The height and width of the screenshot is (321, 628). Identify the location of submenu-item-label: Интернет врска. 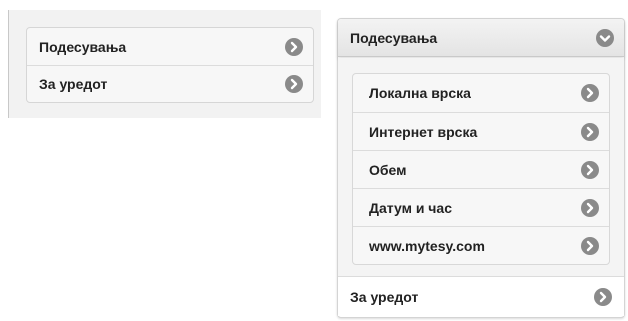
(423, 131).